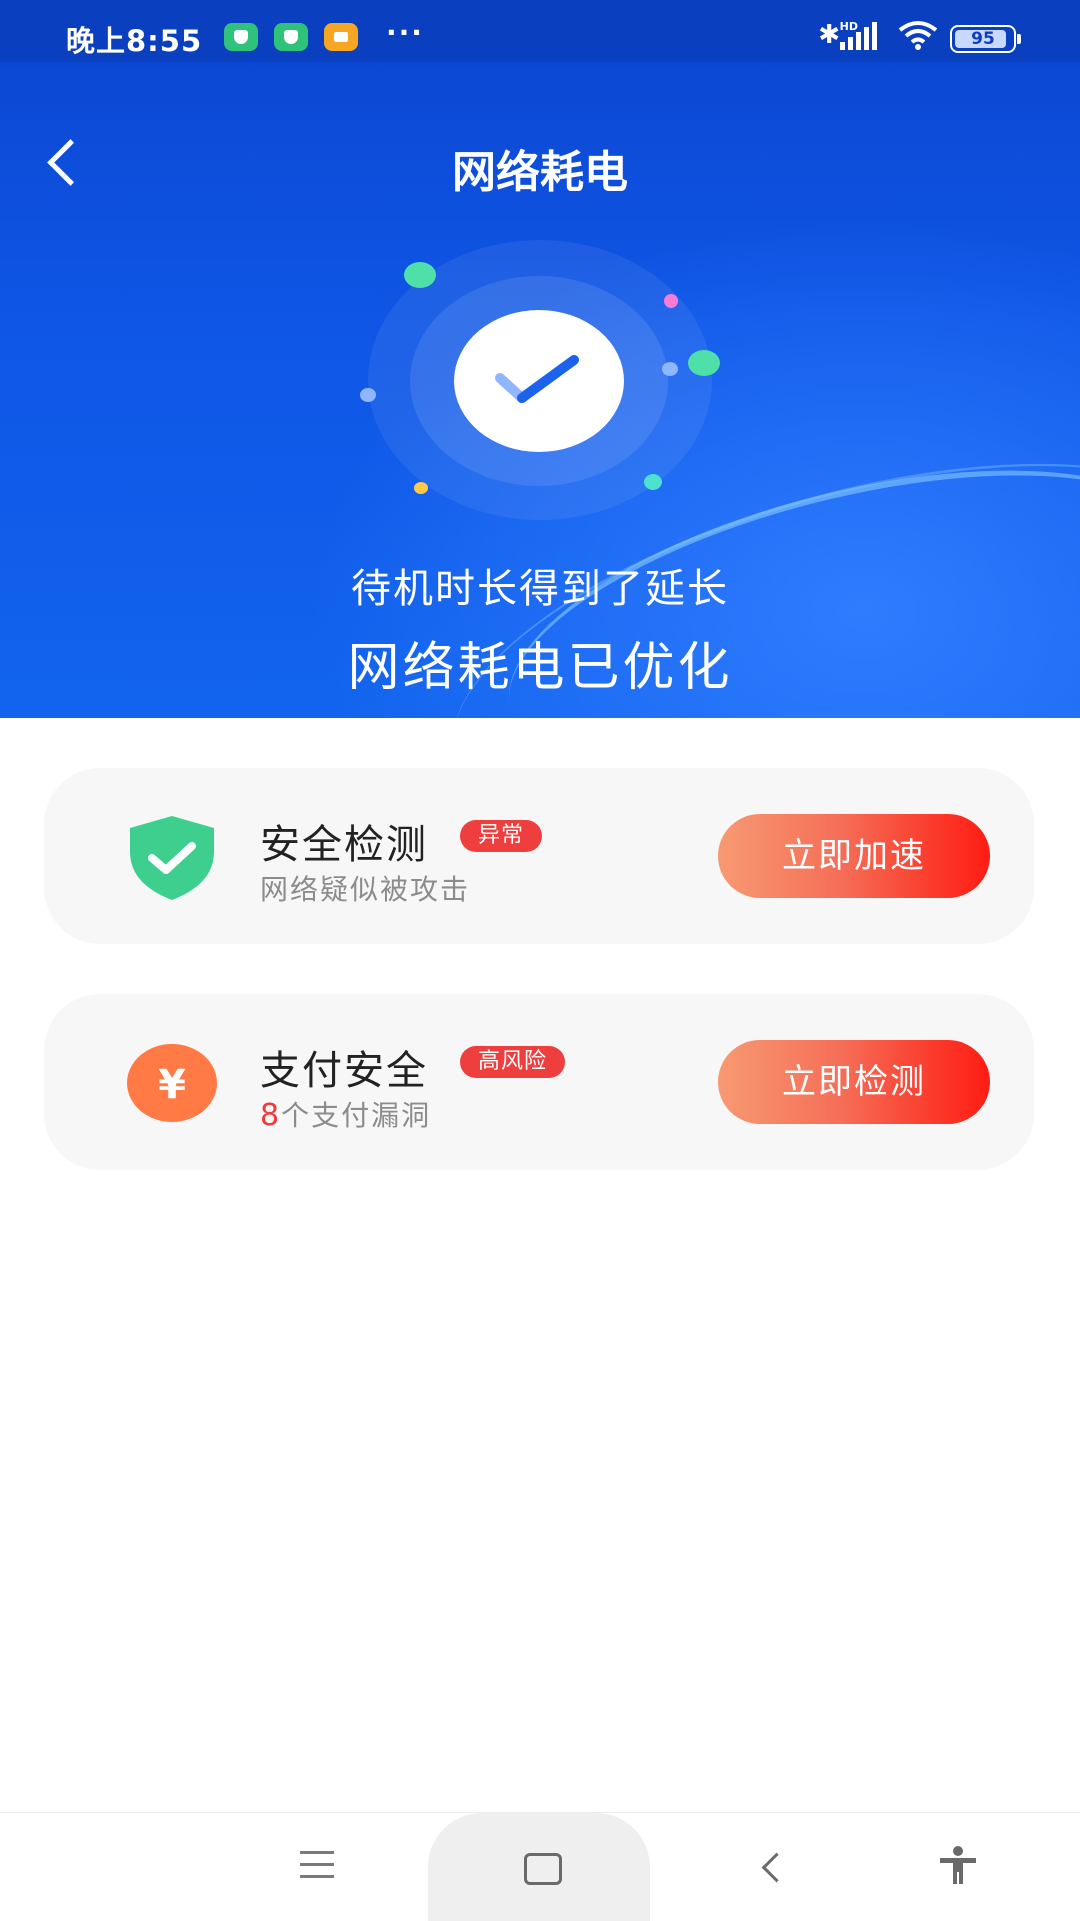 This screenshot has height=1921, width=1080. What do you see at coordinates (540, 172) in the screenshot?
I see `page-title: 网络耗电` at bounding box center [540, 172].